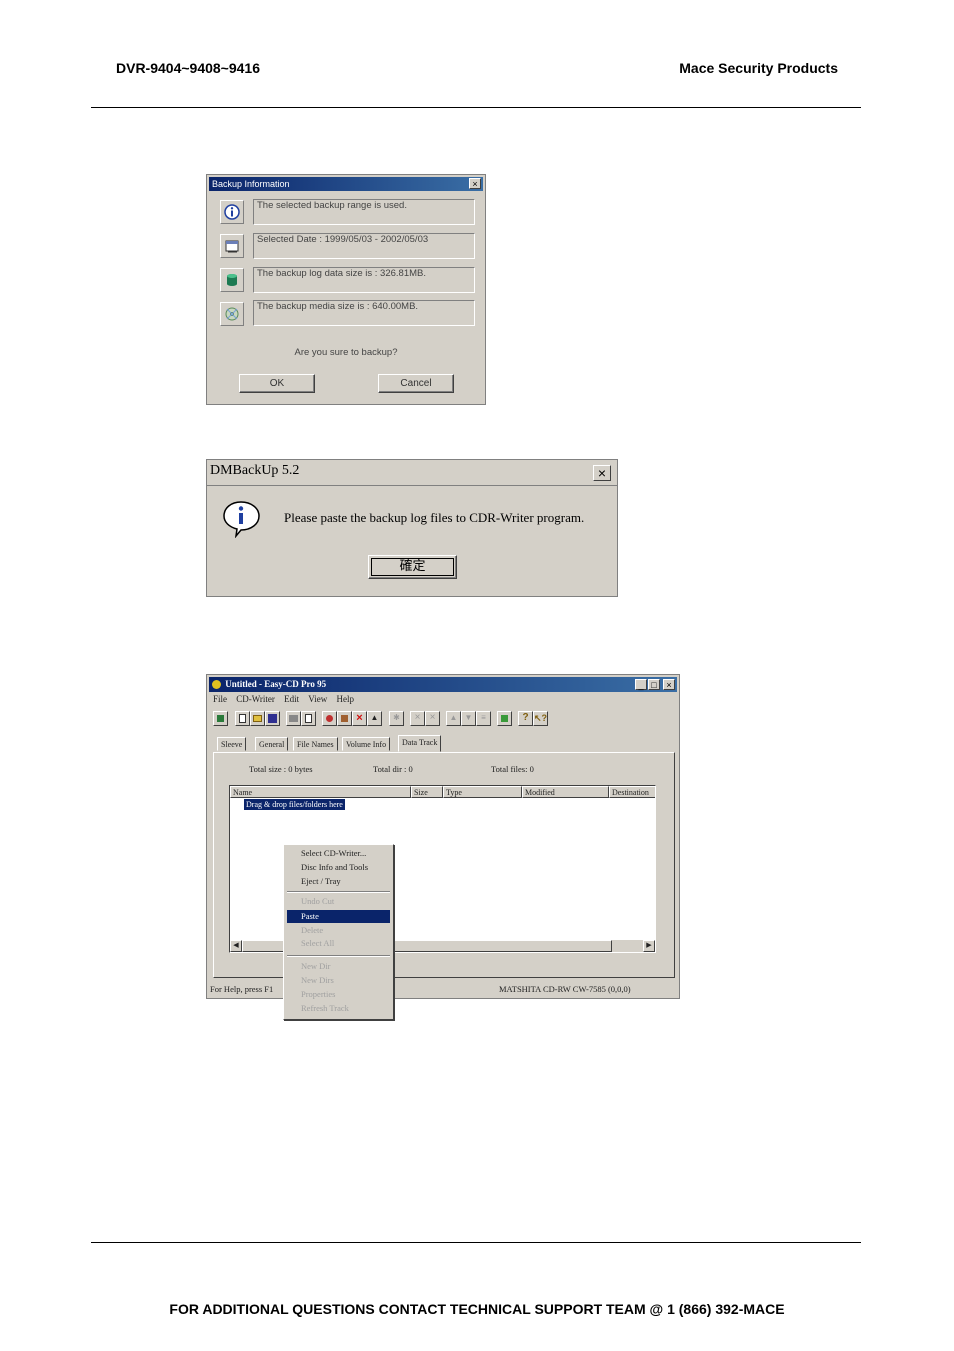 The width and height of the screenshot is (954, 1351). What do you see at coordinates (476, 107) in the screenshot?
I see `header-divider` at bounding box center [476, 107].